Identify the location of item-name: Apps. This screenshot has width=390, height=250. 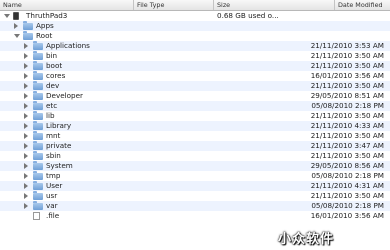
(45, 25).